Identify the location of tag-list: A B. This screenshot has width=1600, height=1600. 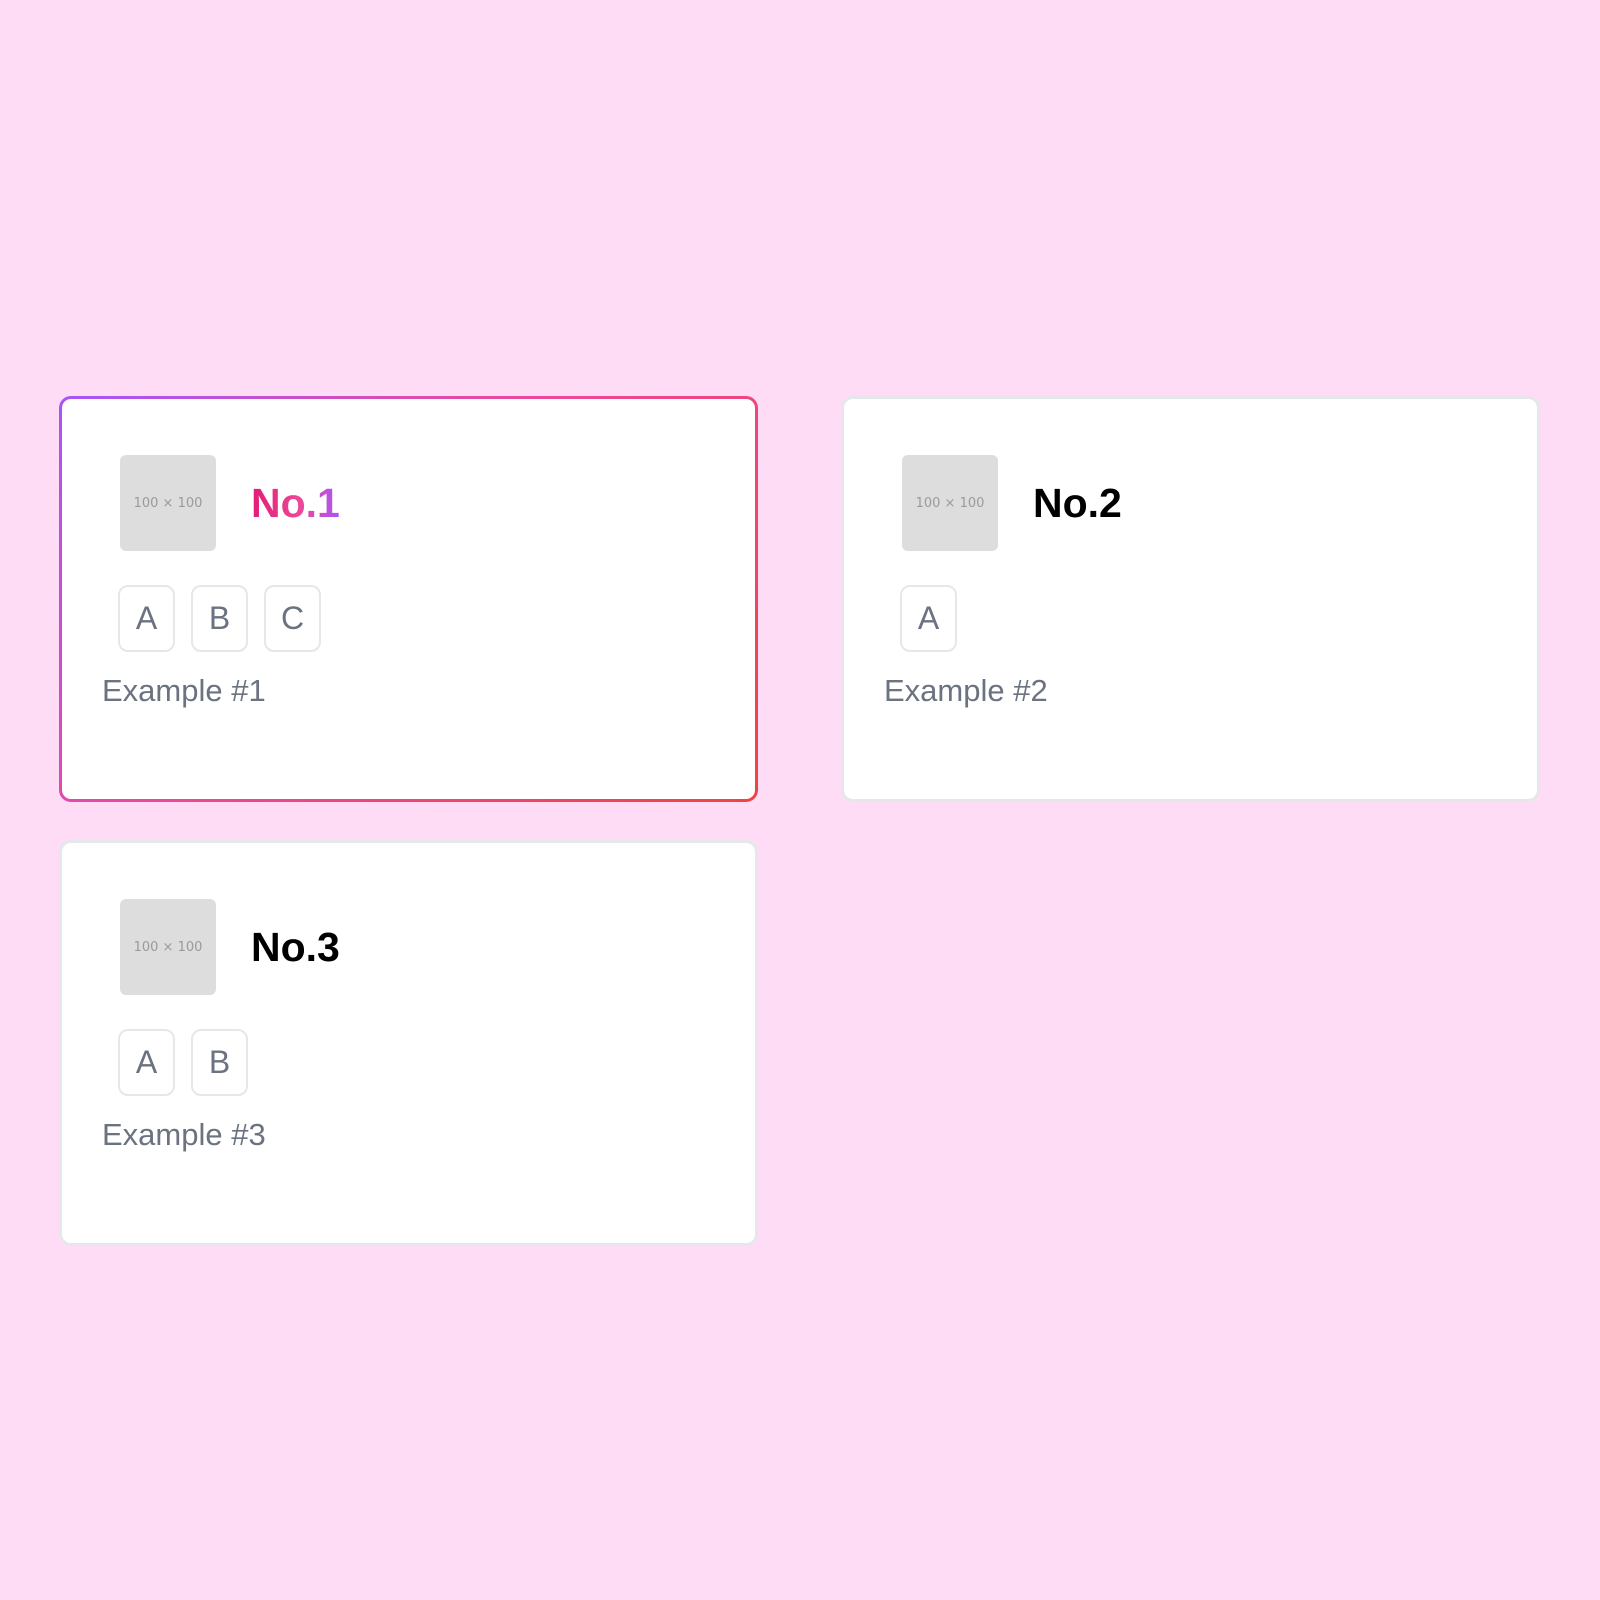
(183, 1062).